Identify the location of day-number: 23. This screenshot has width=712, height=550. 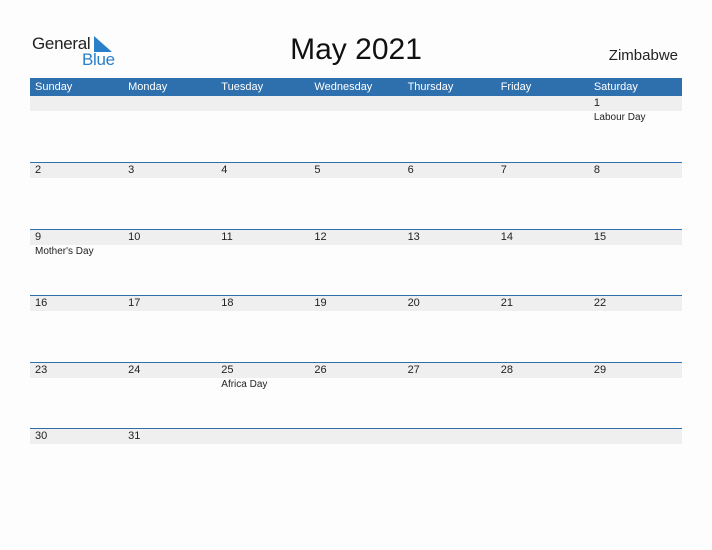
(41, 369).